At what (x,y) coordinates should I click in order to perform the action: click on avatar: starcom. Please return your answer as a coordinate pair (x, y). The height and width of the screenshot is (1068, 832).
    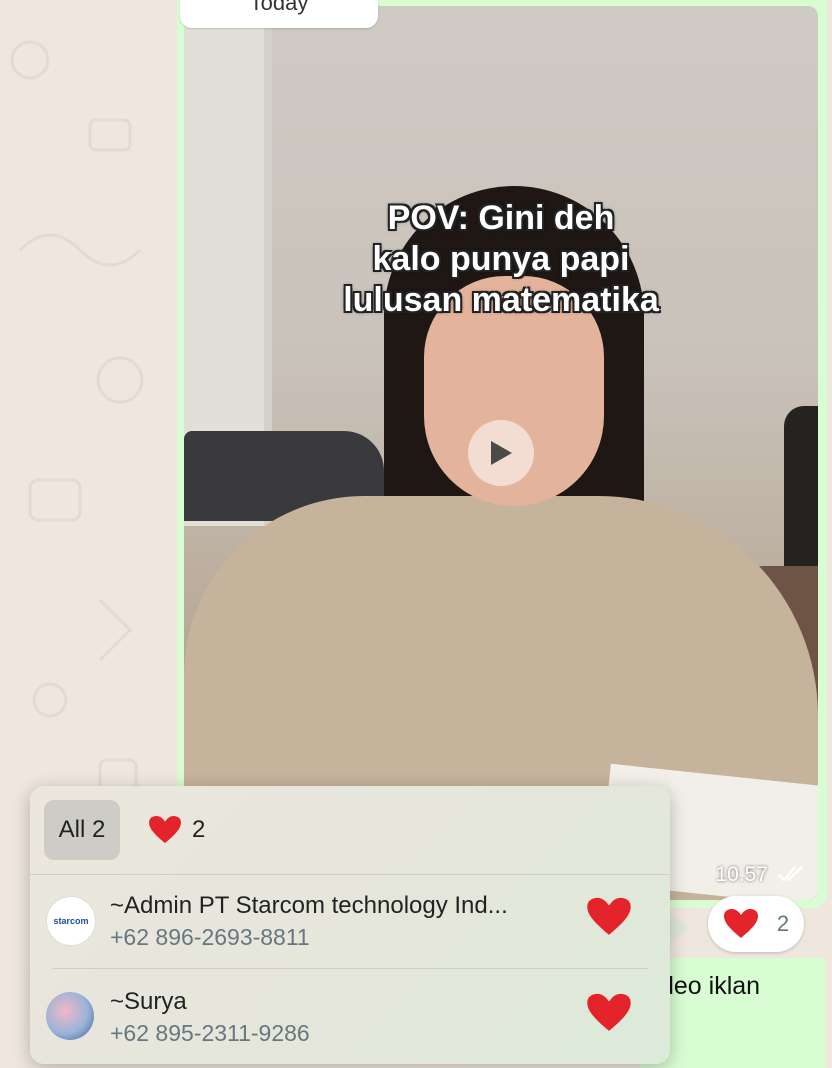
    Looking at the image, I should click on (71, 921).